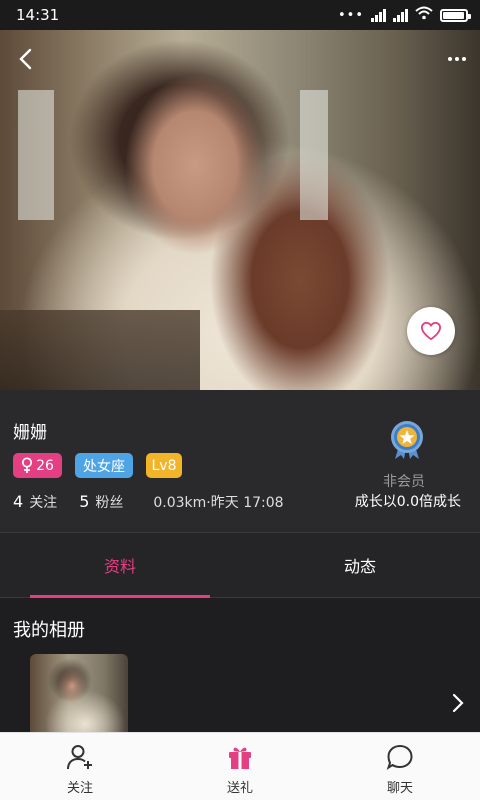  What do you see at coordinates (120, 565) in the screenshot?
I see `tab-profile: 资料` at bounding box center [120, 565].